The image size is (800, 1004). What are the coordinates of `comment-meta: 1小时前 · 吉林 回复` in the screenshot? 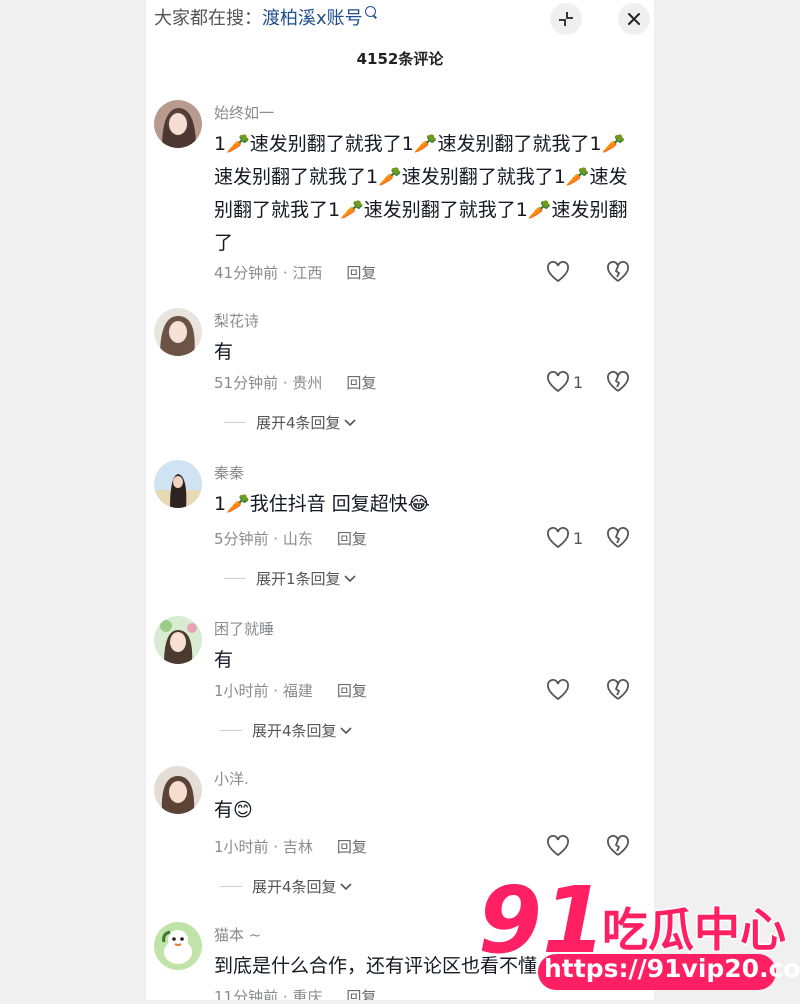 It's located at (290, 846).